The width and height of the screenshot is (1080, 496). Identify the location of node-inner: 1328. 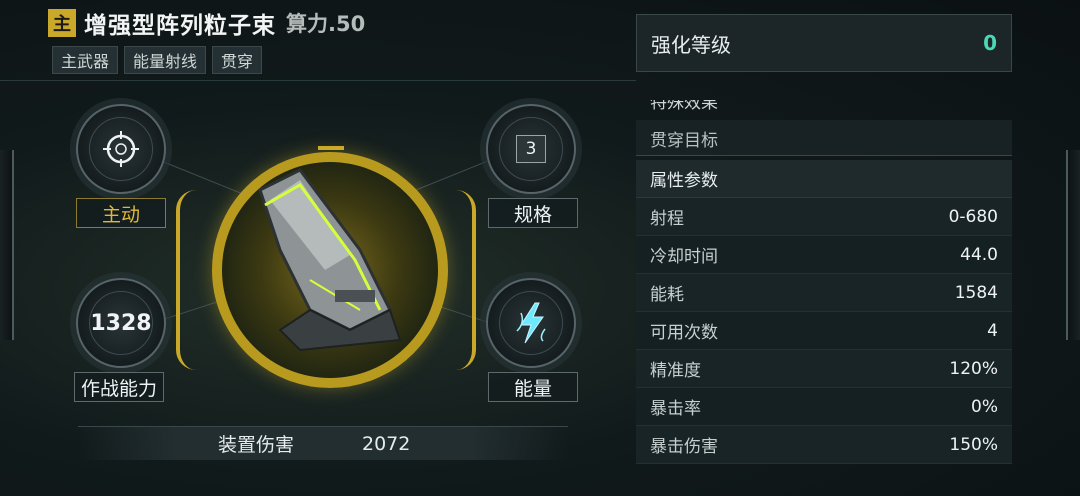
(121, 323).